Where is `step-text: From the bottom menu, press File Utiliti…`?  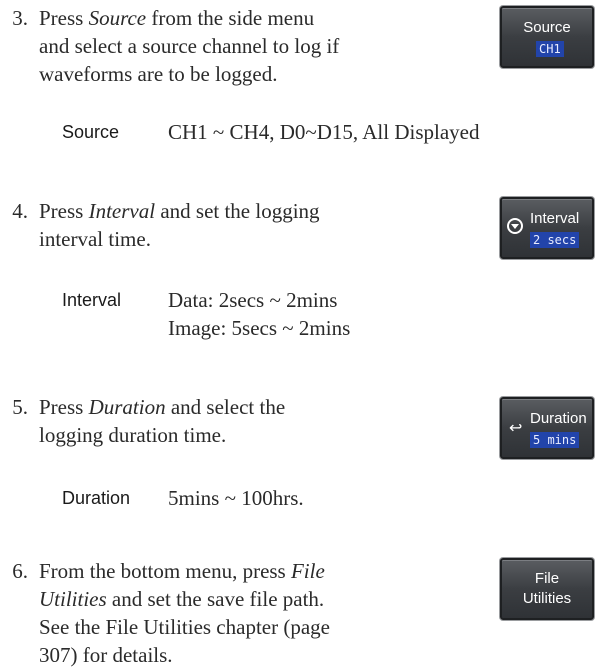
step-text: From the bottom menu, press File Utiliti… is located at coordinates (184, 613).